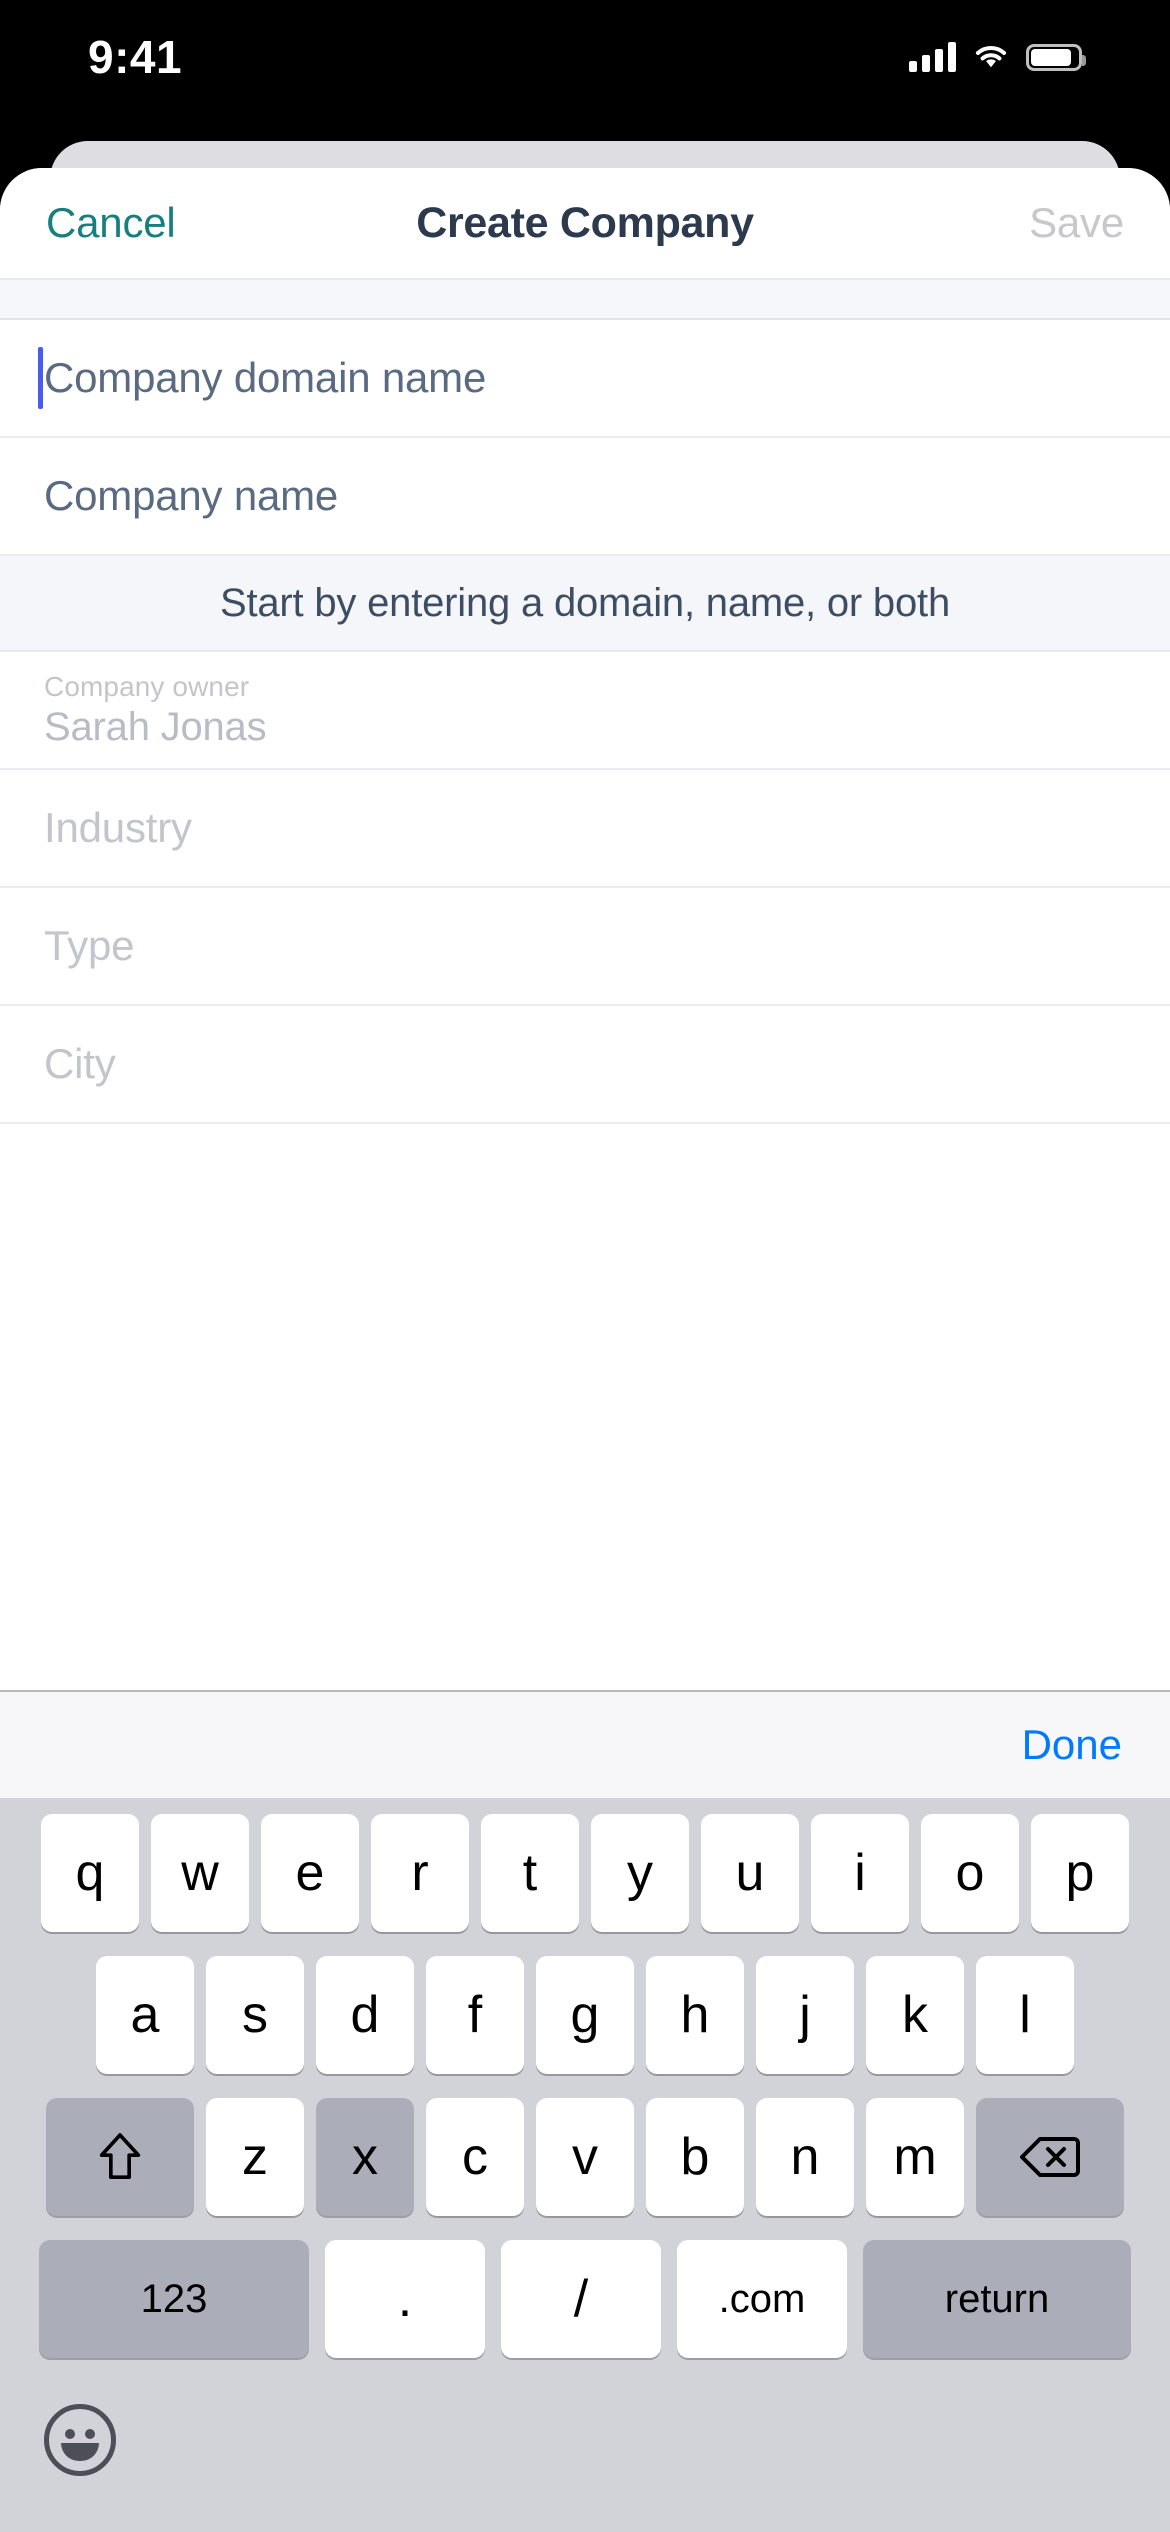  Describe the element at coordinates (90, 1873) in the screenshot. I see `key-q: q` at that location.